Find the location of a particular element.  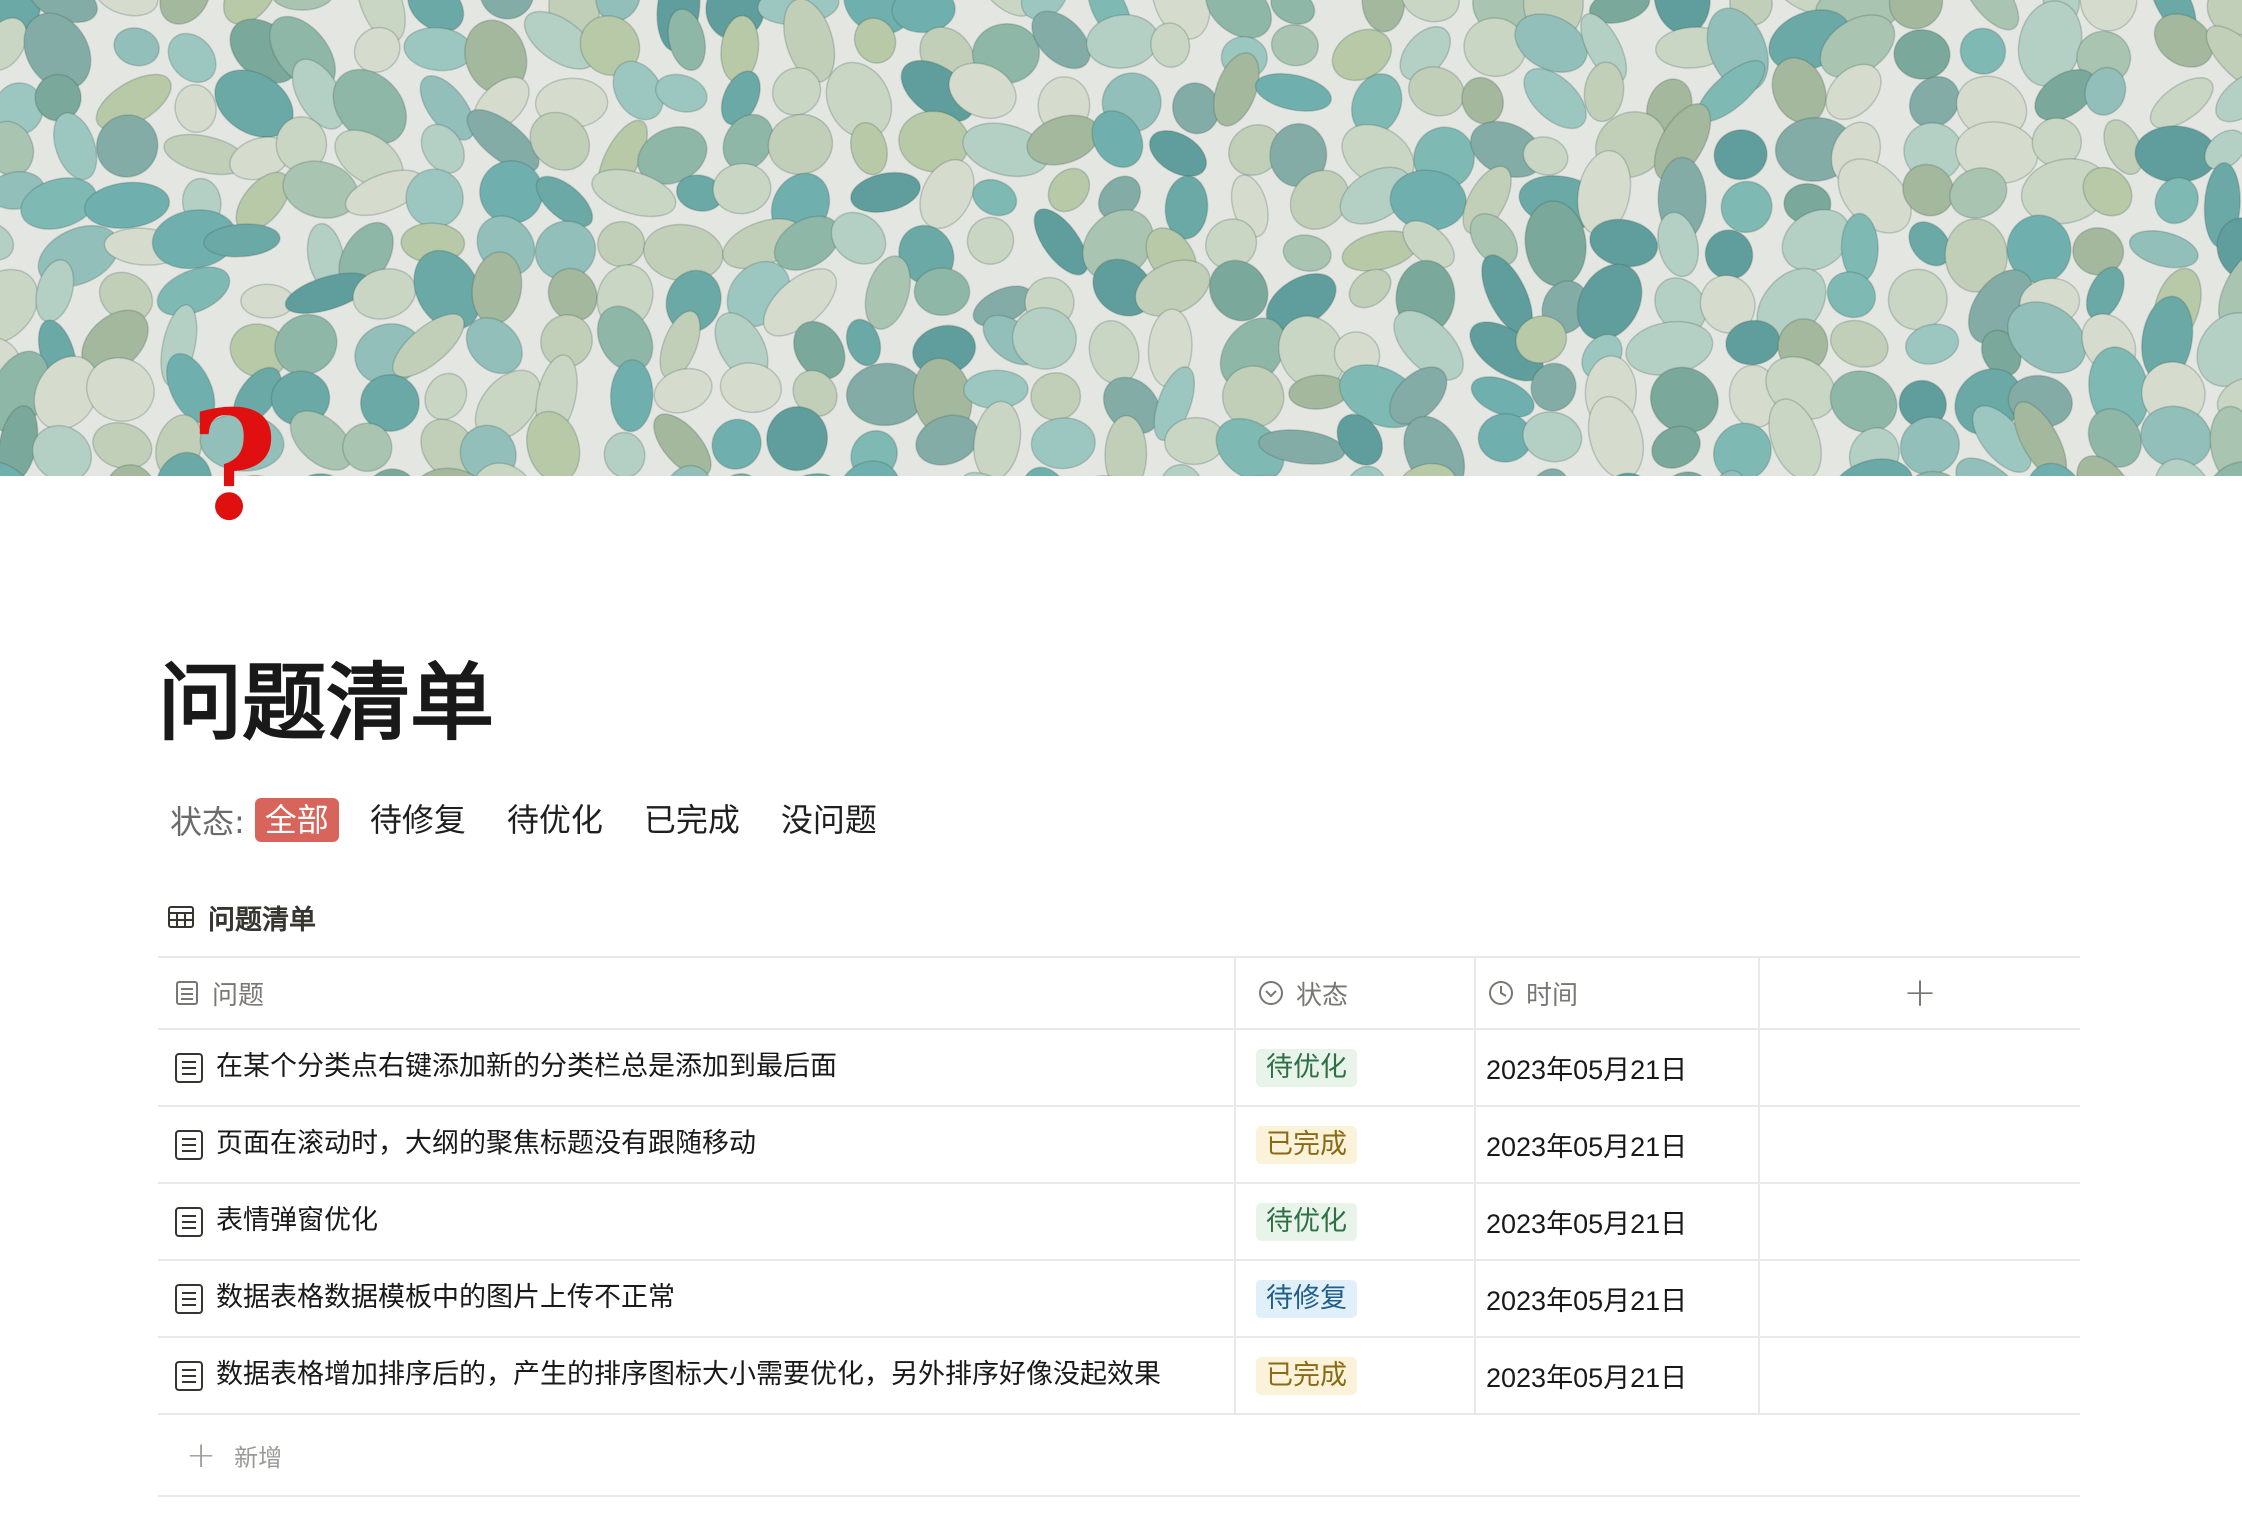

database-title-text: 问题清单 is located at coordinates (262, 920).